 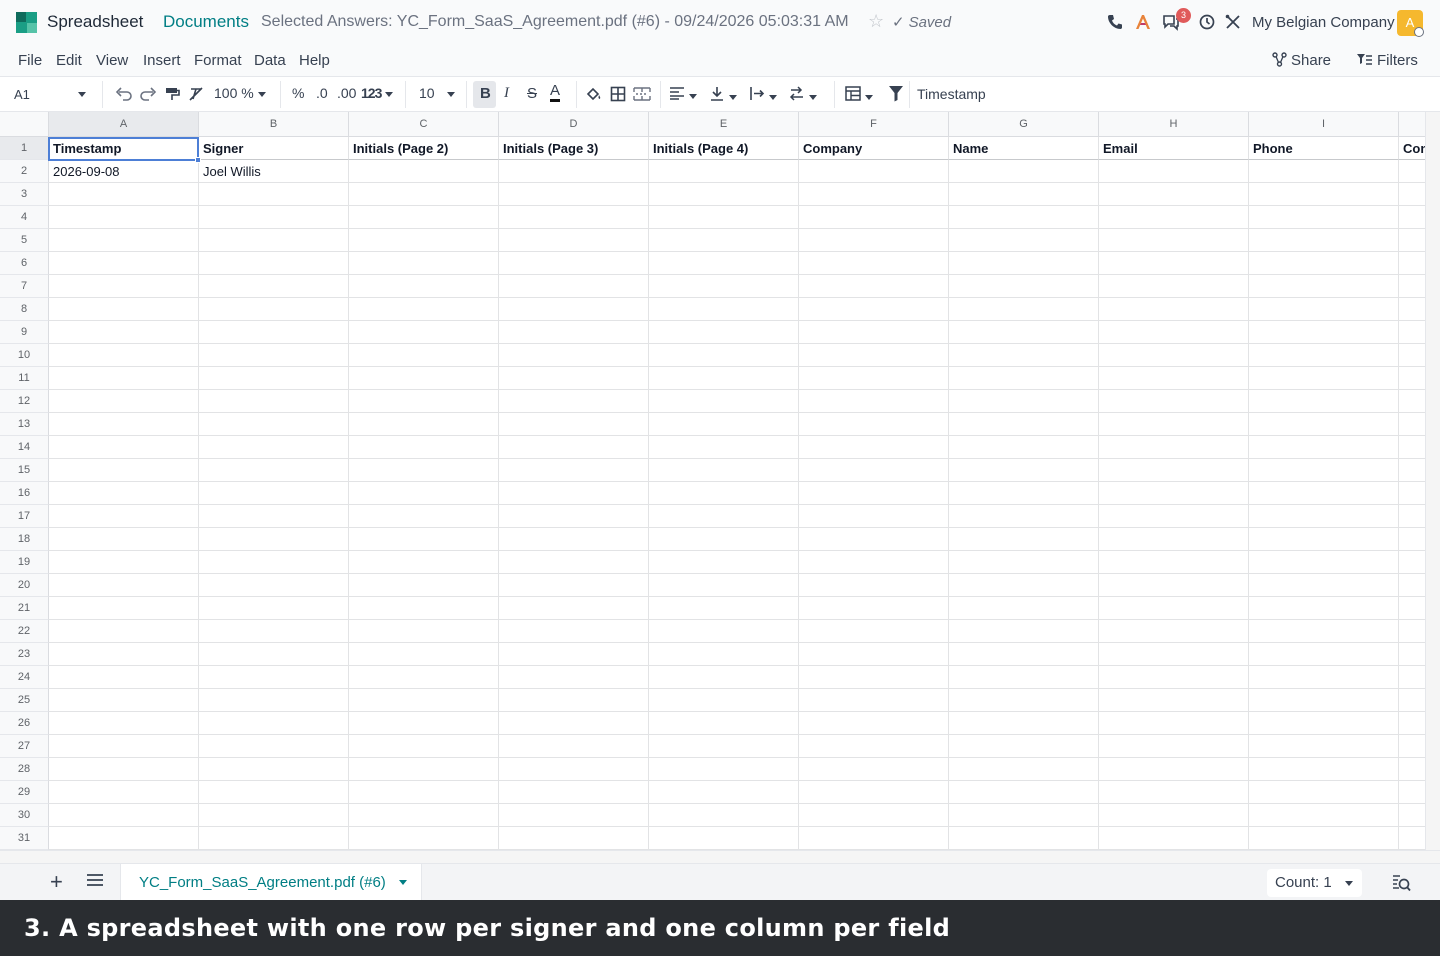 I want to click on decrease-decimals-button: .0, so click(x=322, y=93).